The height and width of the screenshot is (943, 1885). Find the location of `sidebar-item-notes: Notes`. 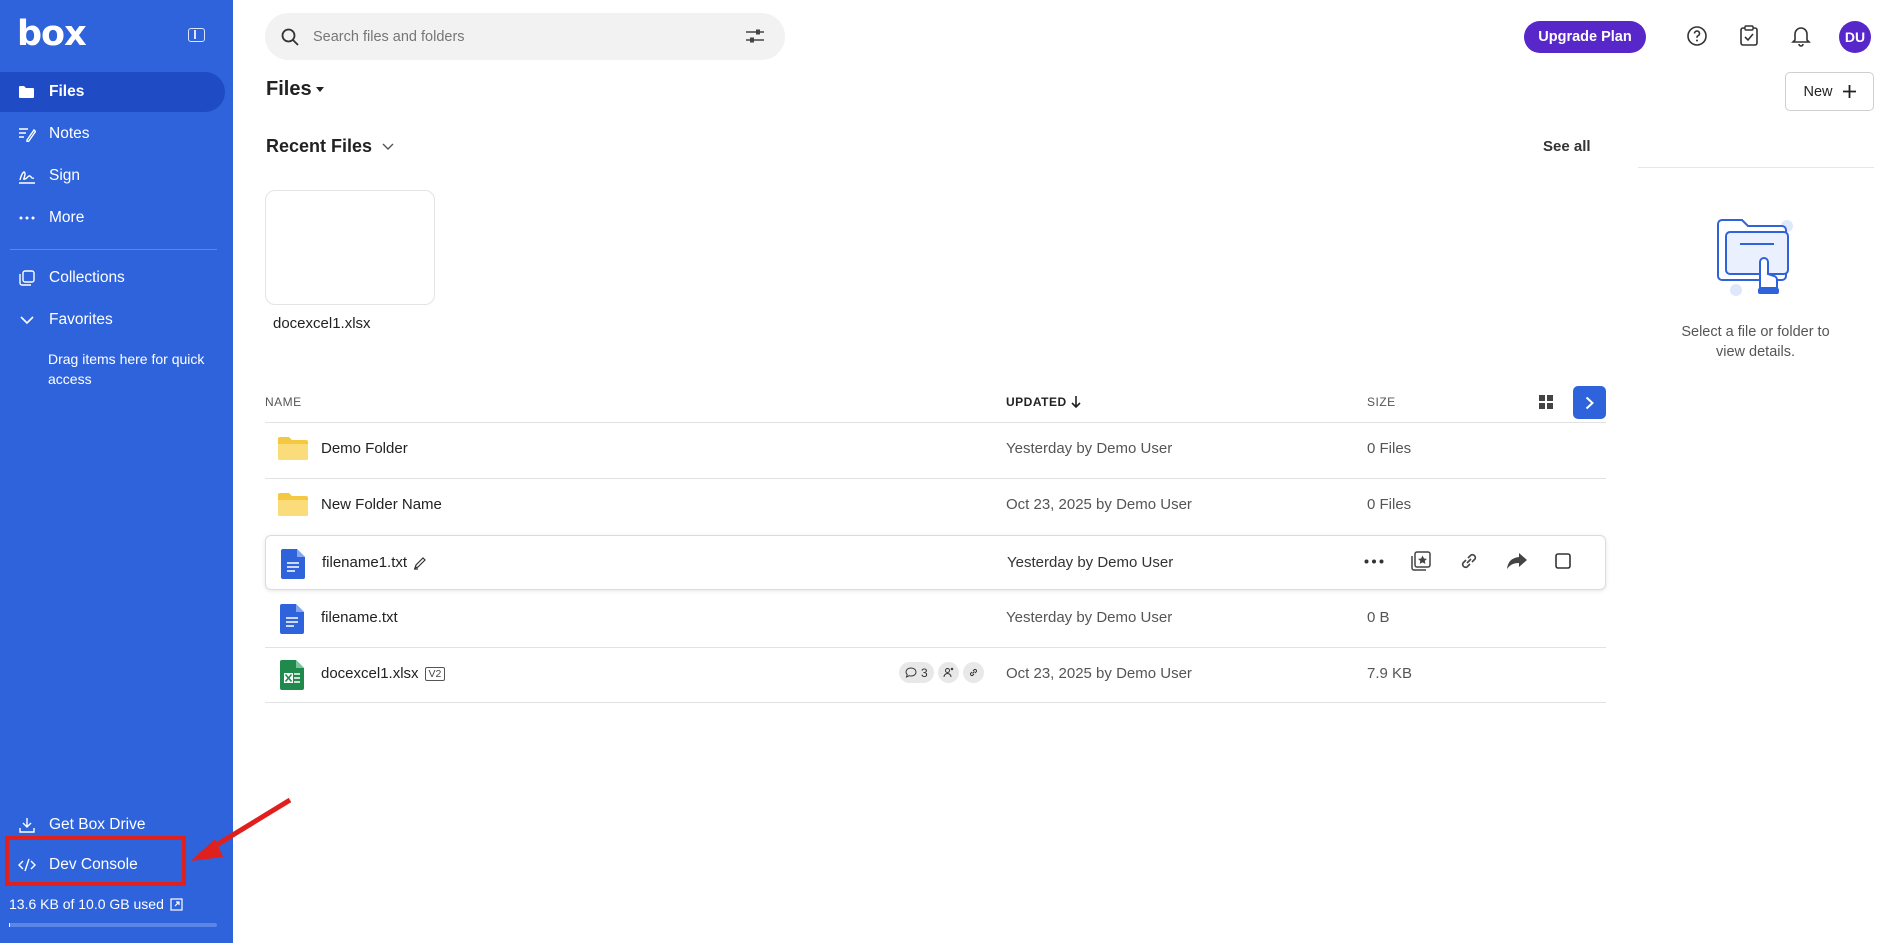

sidebar-item-notes: Notes is located at coordinates (112, 134).